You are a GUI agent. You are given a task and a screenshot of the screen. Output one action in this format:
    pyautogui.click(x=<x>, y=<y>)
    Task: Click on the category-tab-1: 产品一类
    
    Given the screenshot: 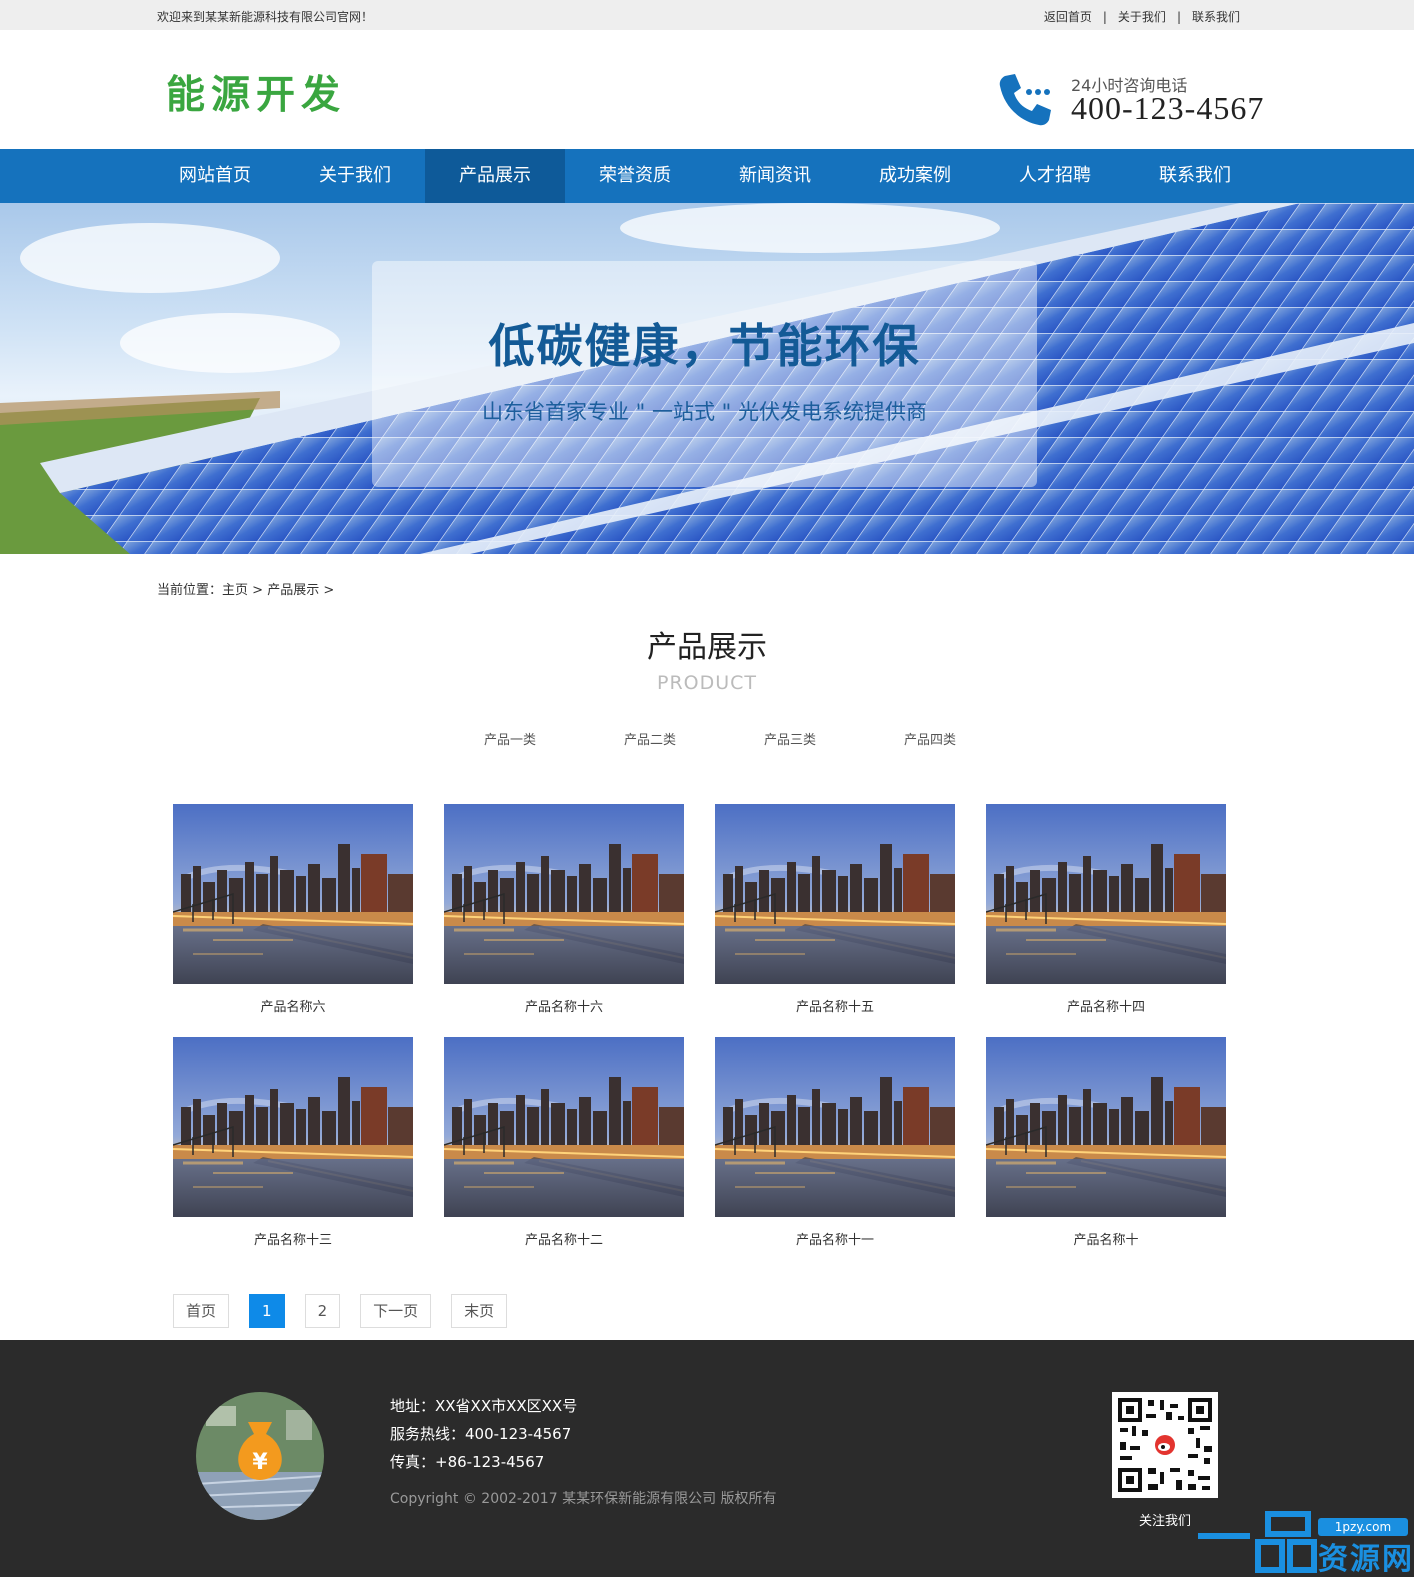 What is the action you would take?
    pyautogui.click(x=510, y=738)
    